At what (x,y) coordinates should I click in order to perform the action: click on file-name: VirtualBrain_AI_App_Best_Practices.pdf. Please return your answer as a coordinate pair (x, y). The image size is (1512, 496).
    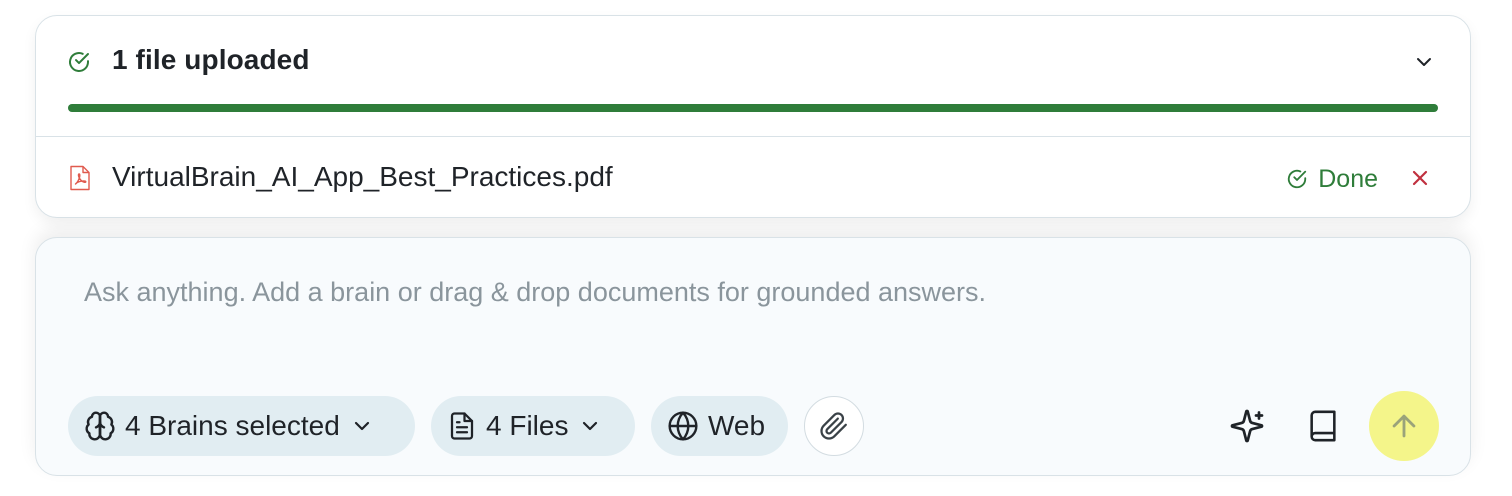
    Looking at the image, I should click on (362, 176).